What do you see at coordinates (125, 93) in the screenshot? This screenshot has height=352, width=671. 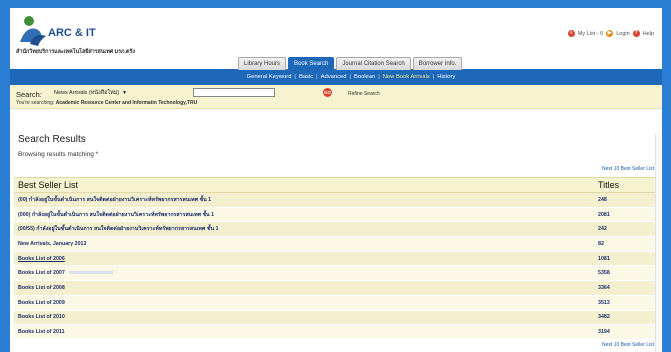 I see `chevron-down-icon: ▼` at bounding box center [125, 93].